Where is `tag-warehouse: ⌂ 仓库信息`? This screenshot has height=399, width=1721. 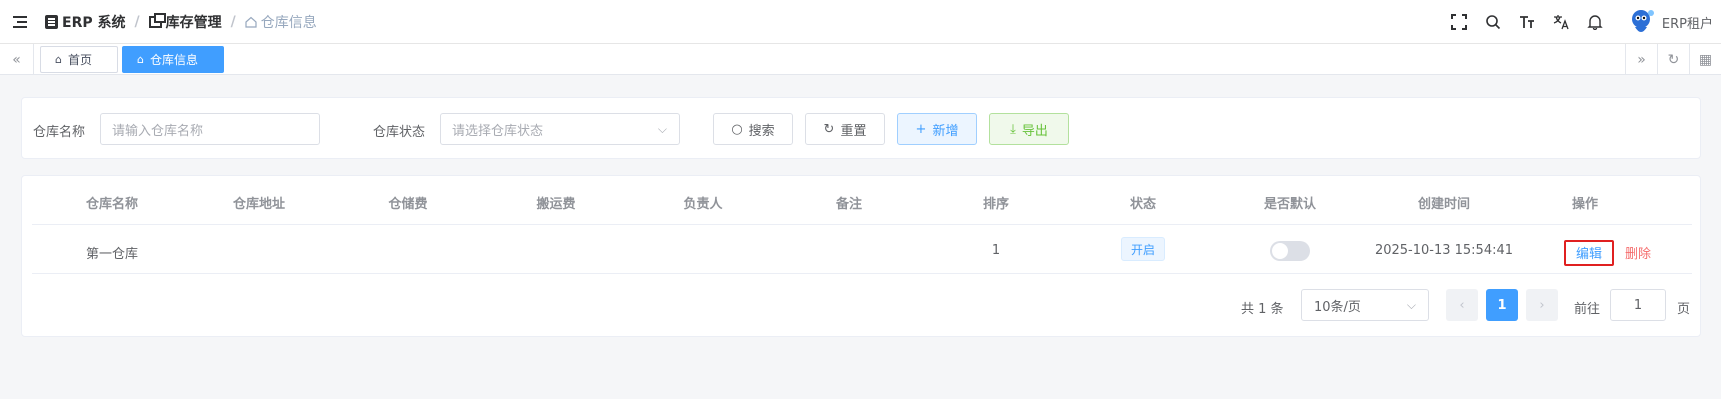 tag-warehouse: ⌂ 仓库信息 is located at coordinates (173, 59).